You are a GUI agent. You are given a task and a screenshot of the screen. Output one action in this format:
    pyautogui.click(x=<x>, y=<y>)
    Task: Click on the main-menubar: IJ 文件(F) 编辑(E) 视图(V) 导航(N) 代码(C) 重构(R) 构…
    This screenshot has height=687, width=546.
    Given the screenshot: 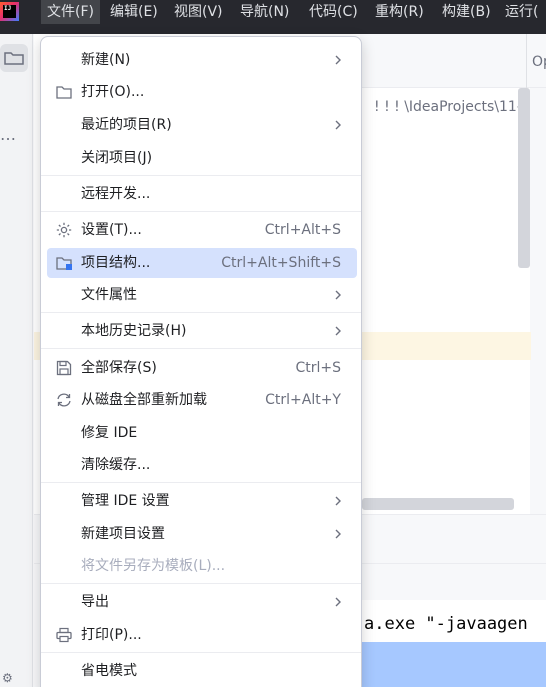 What is the action you would take?
    pyautogui.click(x=273, y=17)
    